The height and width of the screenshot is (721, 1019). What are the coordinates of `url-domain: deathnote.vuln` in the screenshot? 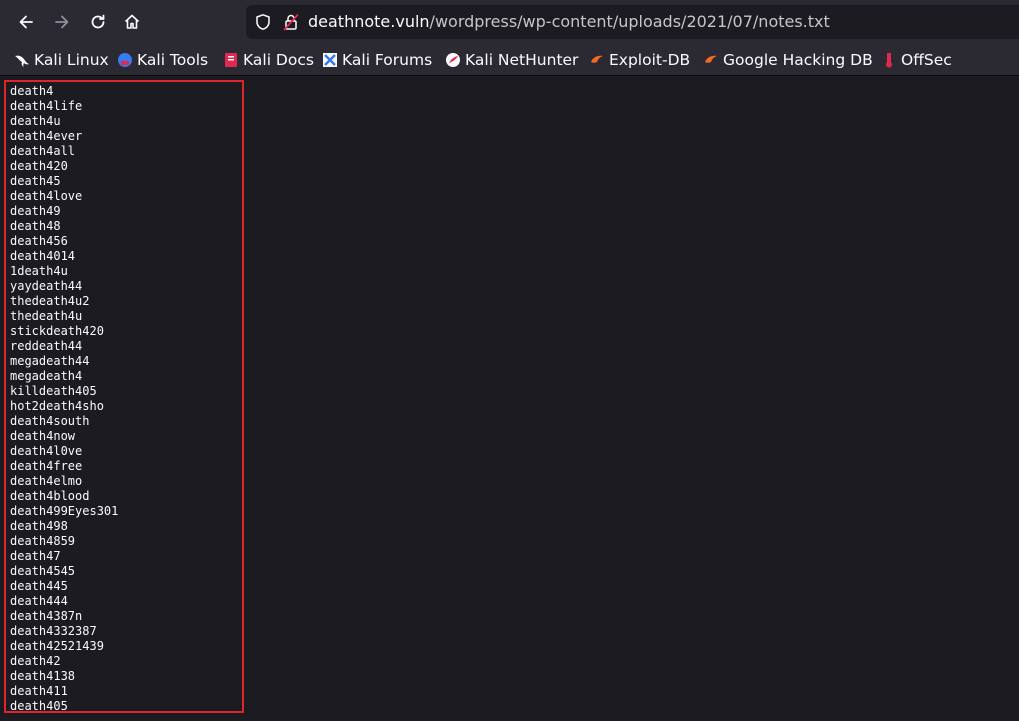 It's located at (369, 21).